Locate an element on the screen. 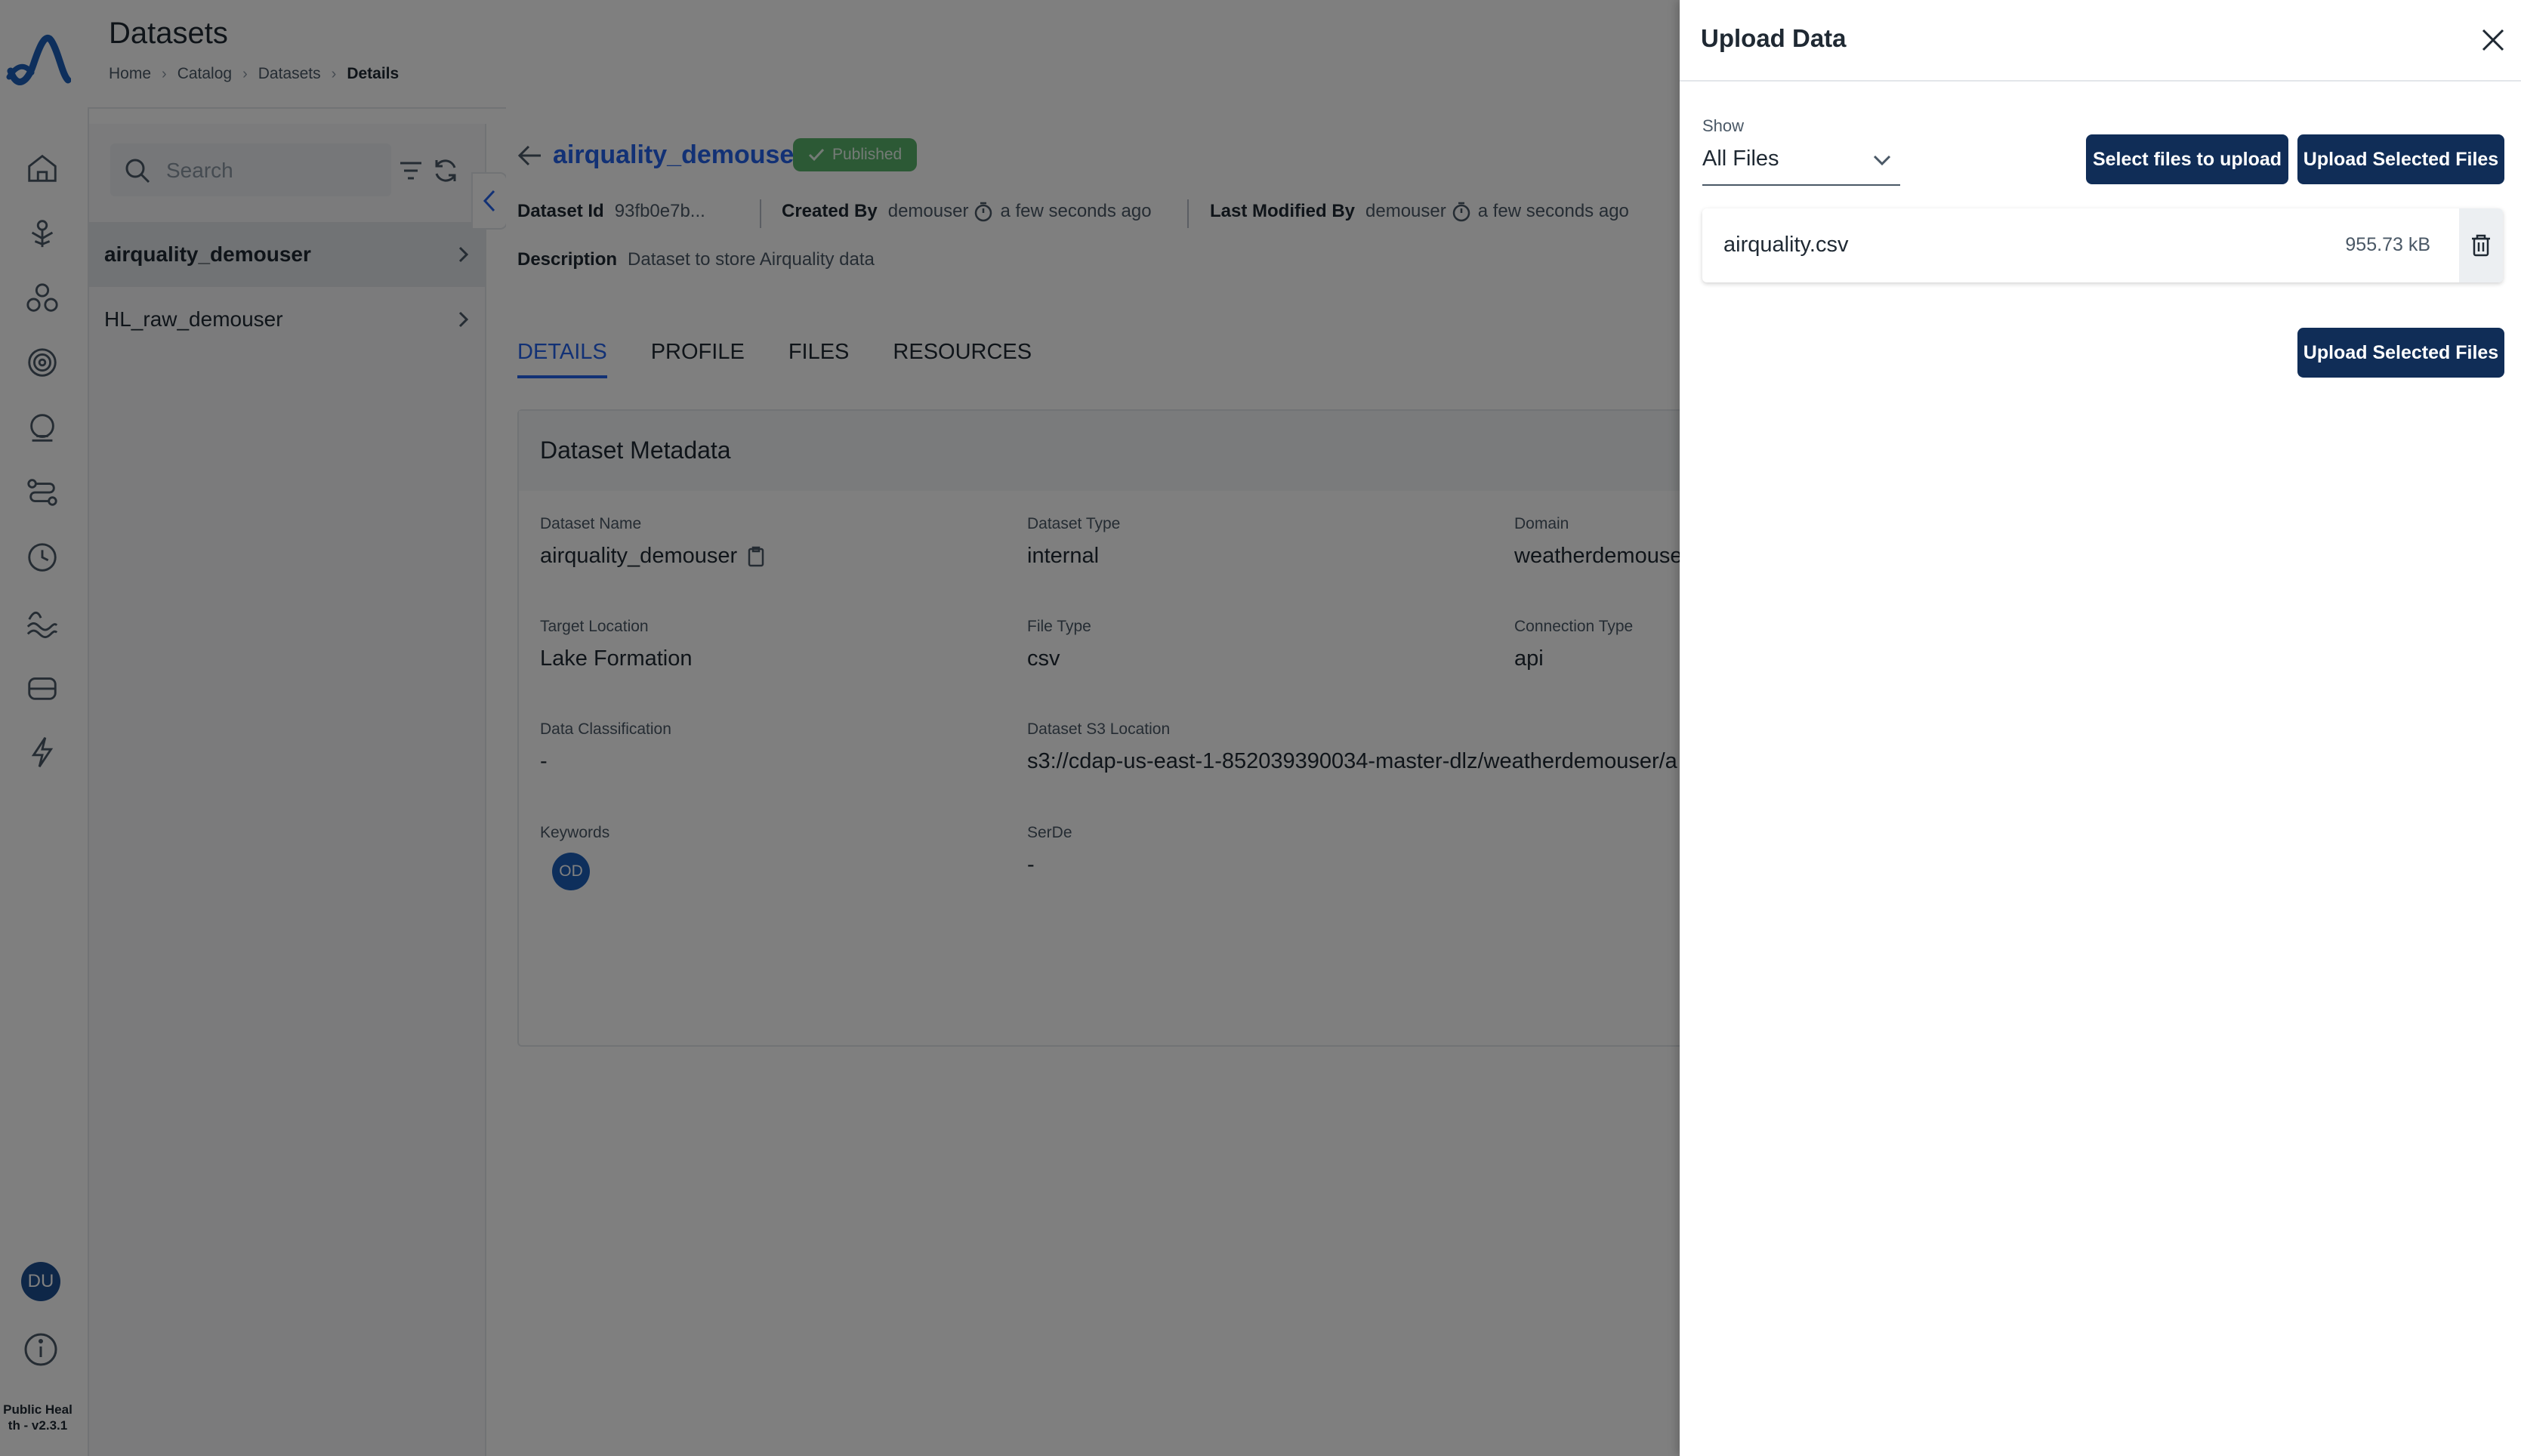 The image size is (2521, 1456). file-list-item: airquality.csv 955.73 kB is located at coordinates (2103, 245).